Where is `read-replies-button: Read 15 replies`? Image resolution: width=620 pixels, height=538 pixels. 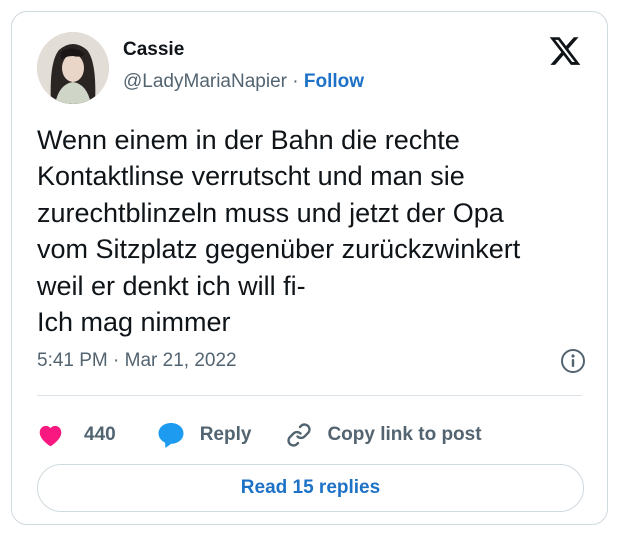 read-replies-button: Read 15 replies is located at coordinates (310, 488).